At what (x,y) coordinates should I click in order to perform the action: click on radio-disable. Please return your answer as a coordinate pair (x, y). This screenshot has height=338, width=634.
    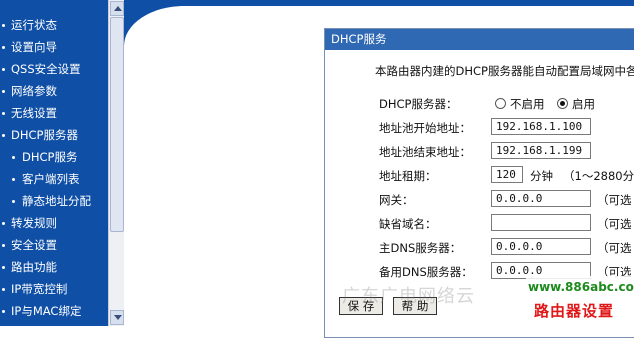
    Looking at the image, I should click on (500, 103).